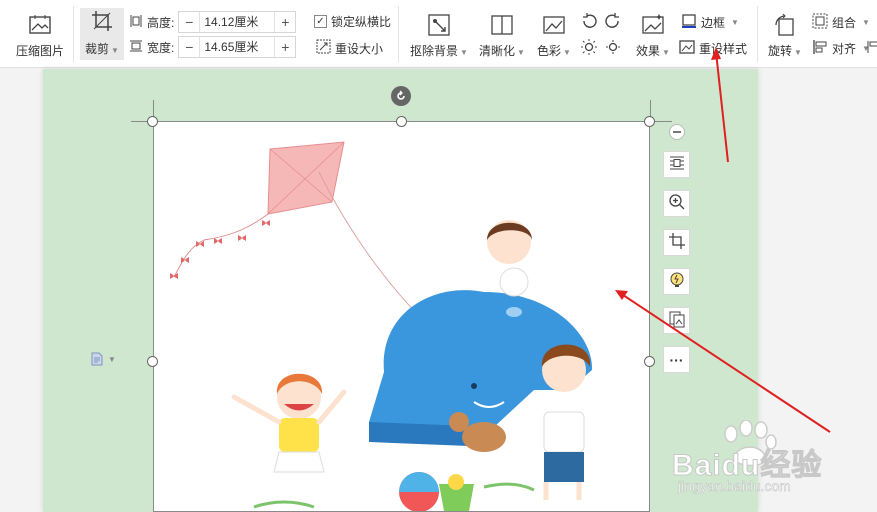 The image size is (877, 512). Describe the element at coordinates (734, 486) in the screenshot. I see `watermark-url: jingyan.baidu.com` at that location.